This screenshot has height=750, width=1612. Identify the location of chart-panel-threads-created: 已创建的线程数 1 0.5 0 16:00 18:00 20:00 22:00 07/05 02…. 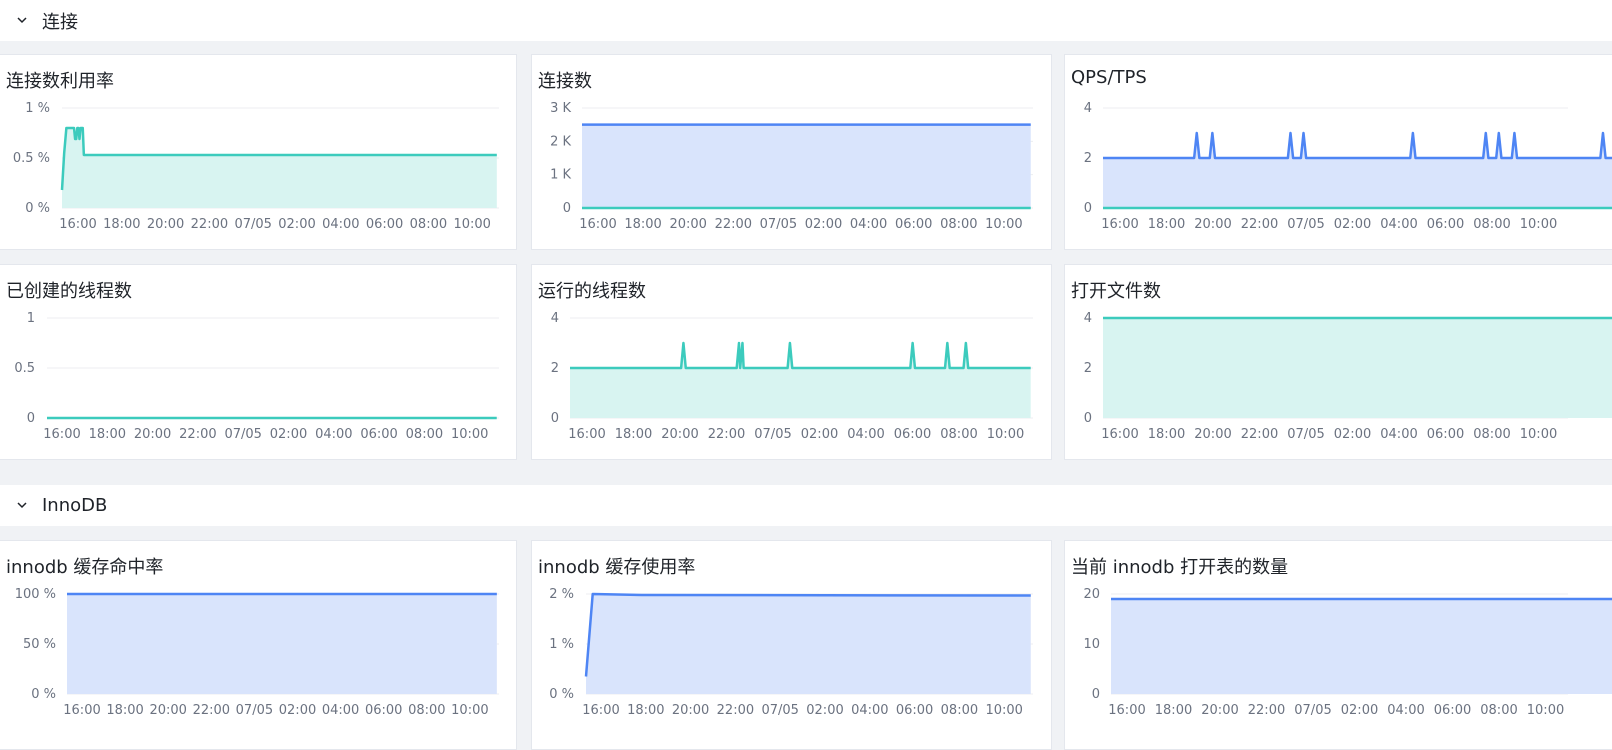
(258, 362).